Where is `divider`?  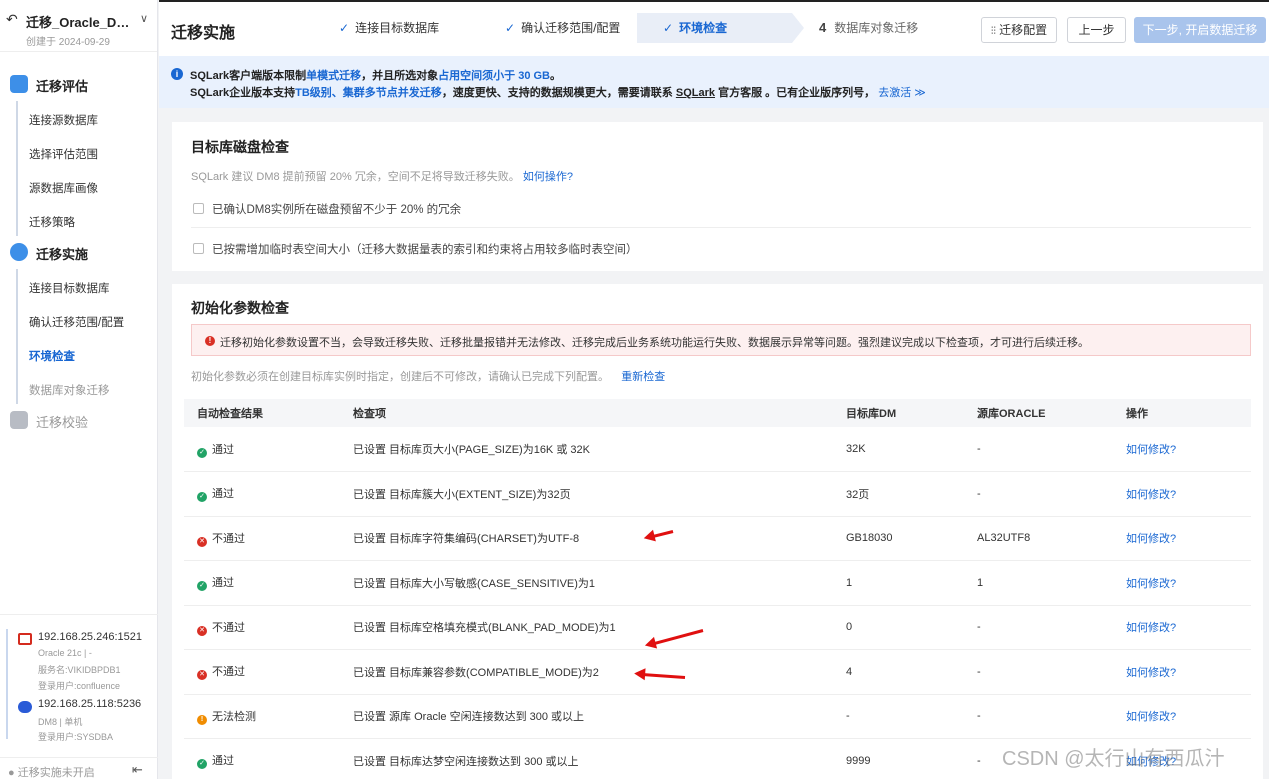
divider is located at coordinates (721, 227).